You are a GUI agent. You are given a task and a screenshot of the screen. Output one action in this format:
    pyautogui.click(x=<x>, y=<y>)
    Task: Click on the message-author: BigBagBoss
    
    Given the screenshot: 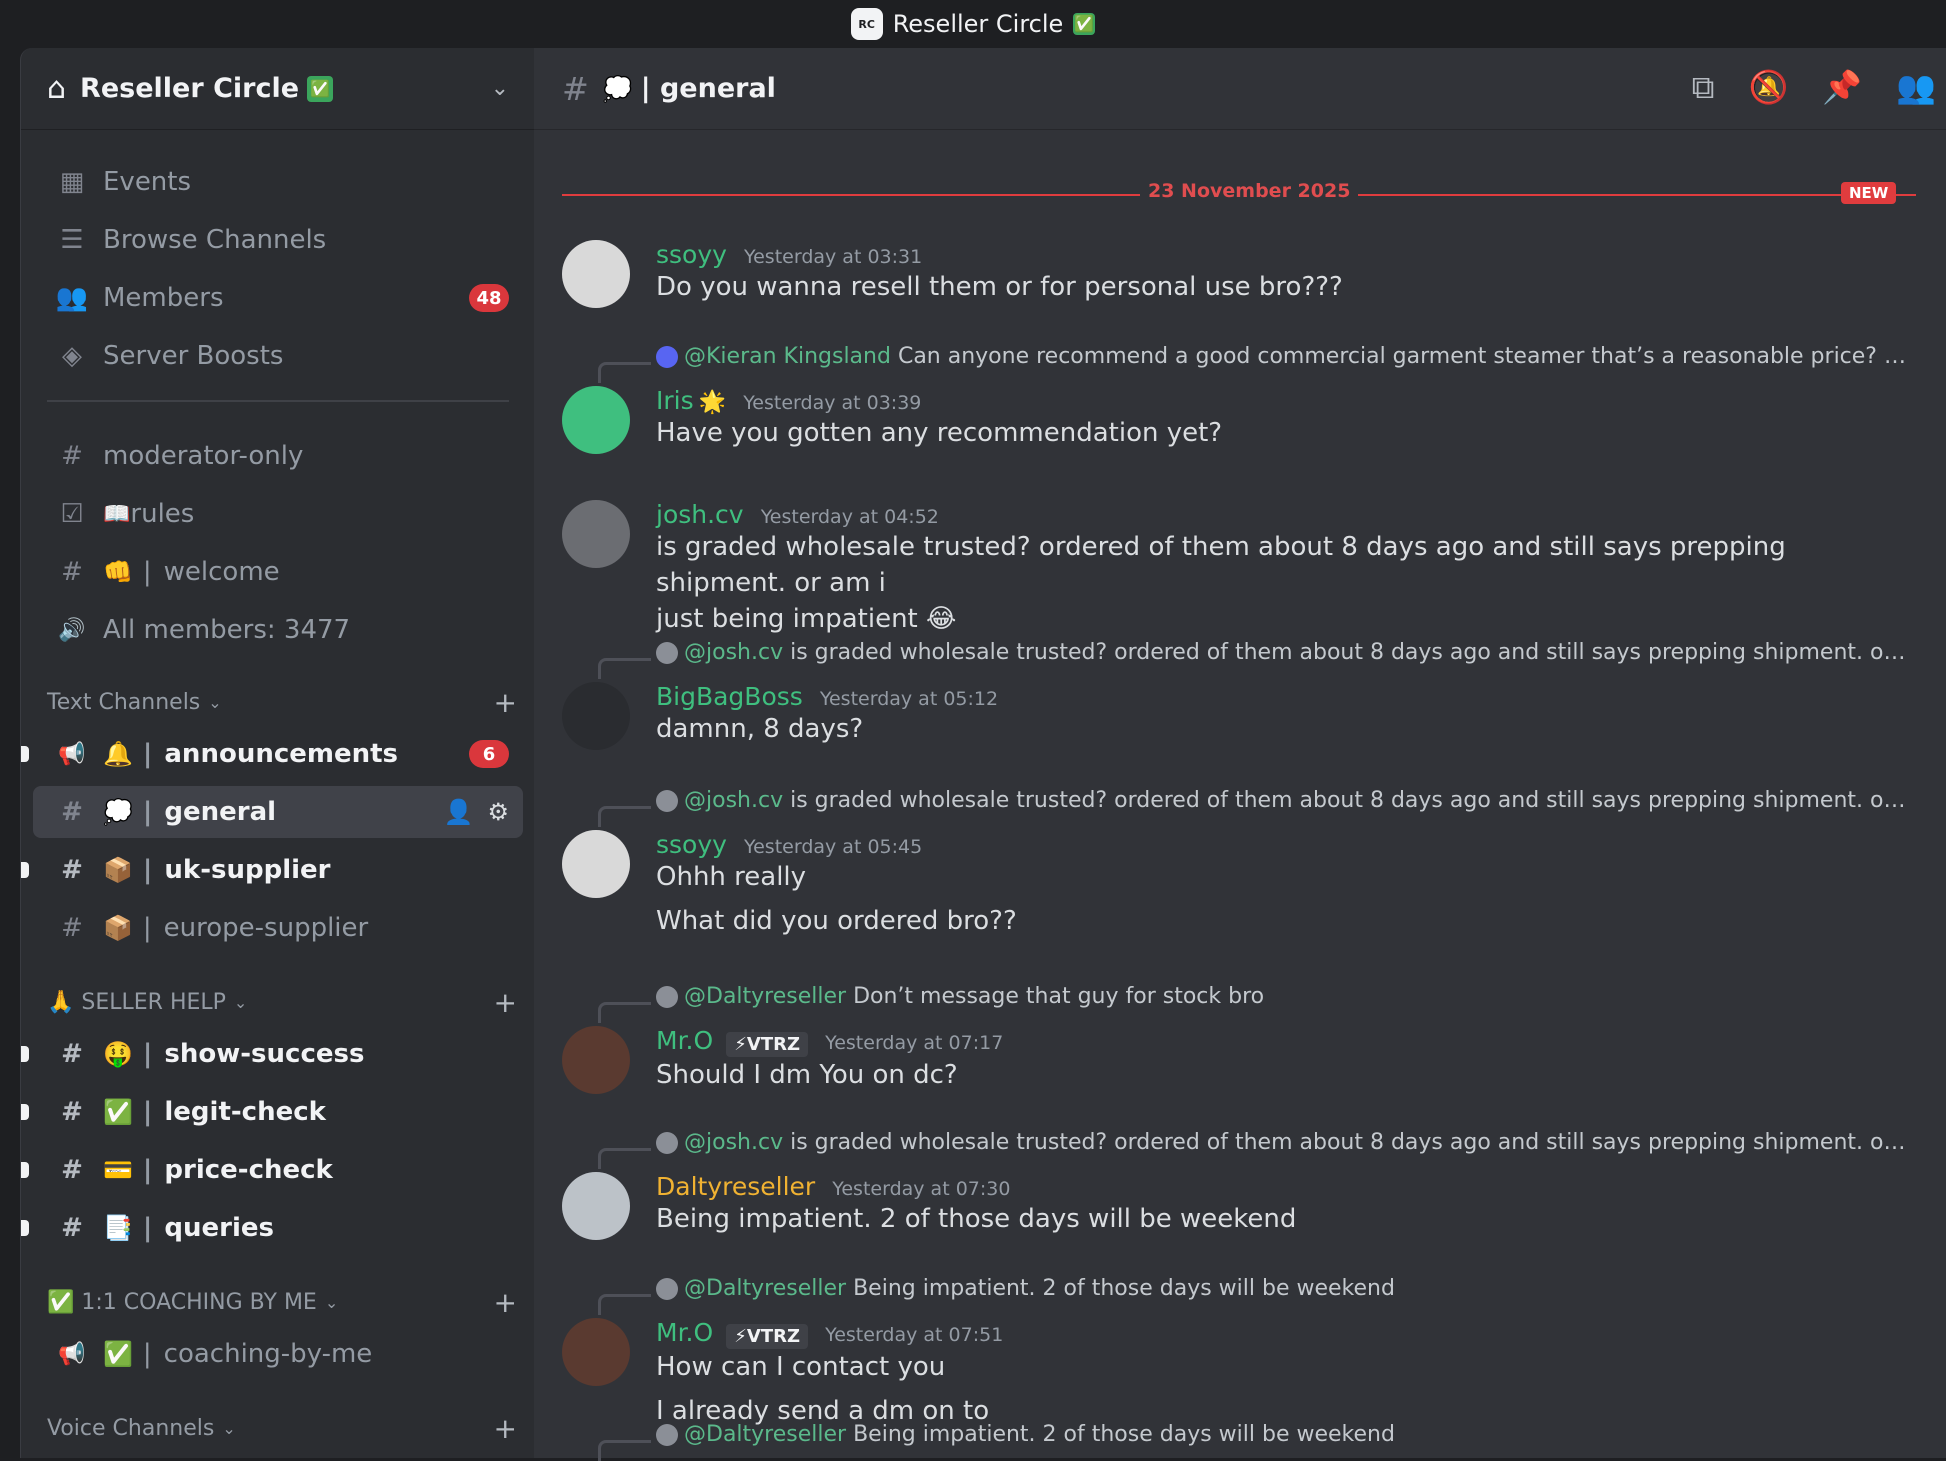 What is the action you would take?
    pyautogui.click(x=729, y=696)
    